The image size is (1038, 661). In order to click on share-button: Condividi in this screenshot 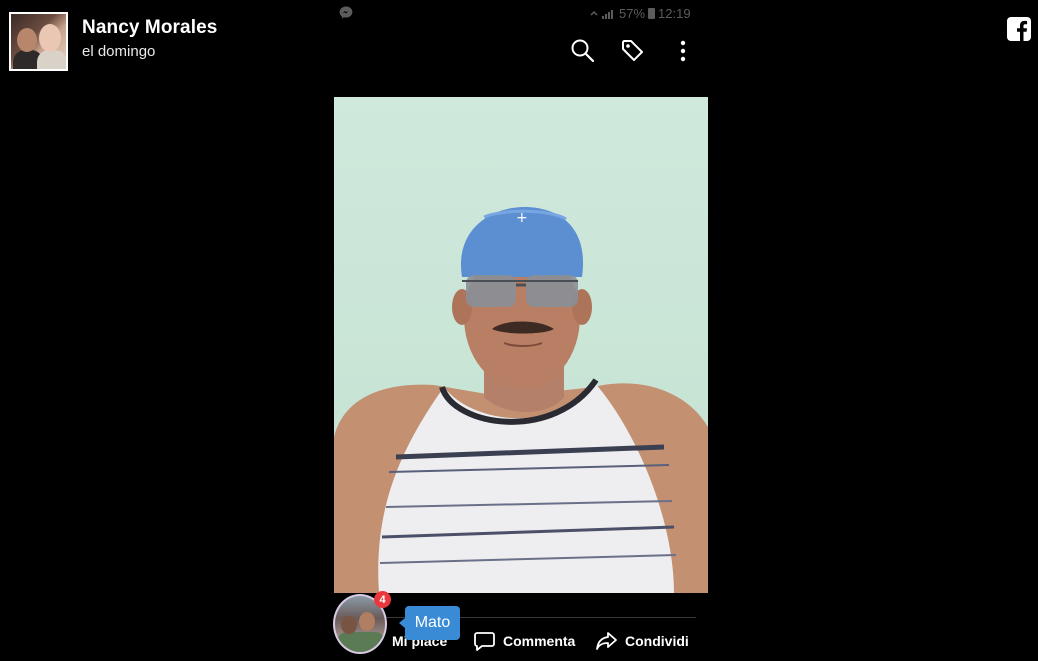, I will do `click(642, 641)`.